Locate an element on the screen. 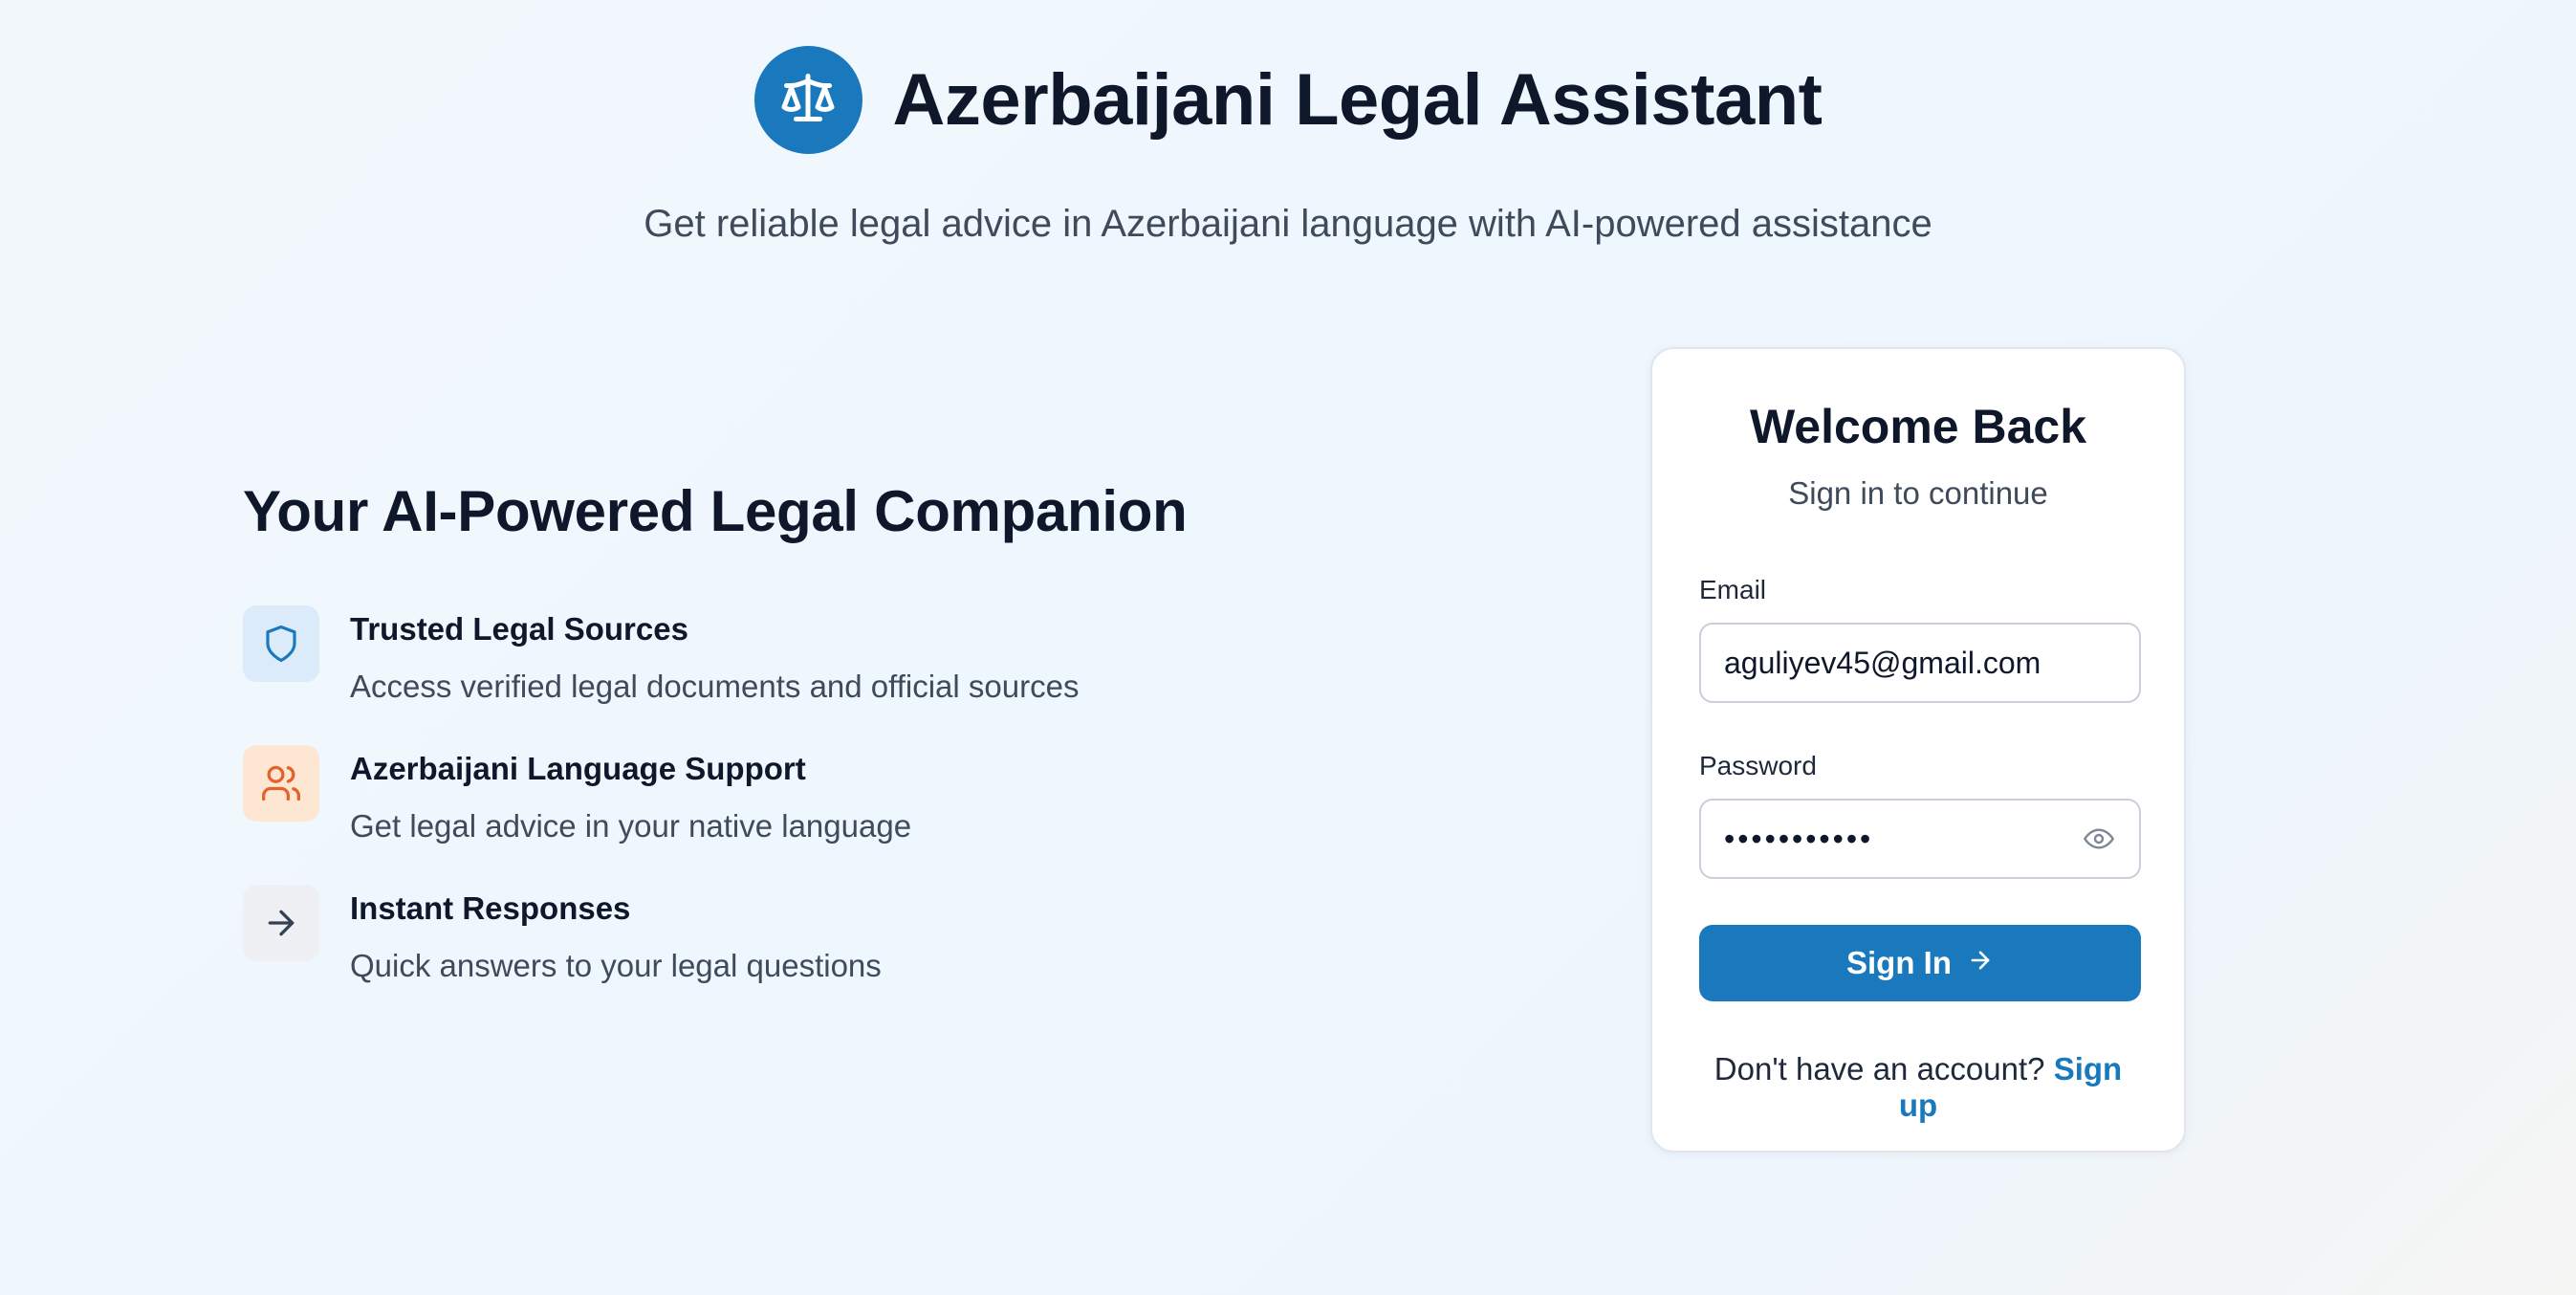  email-field: aguliyev45@gmail.com is located at coordinates (1920, 663).